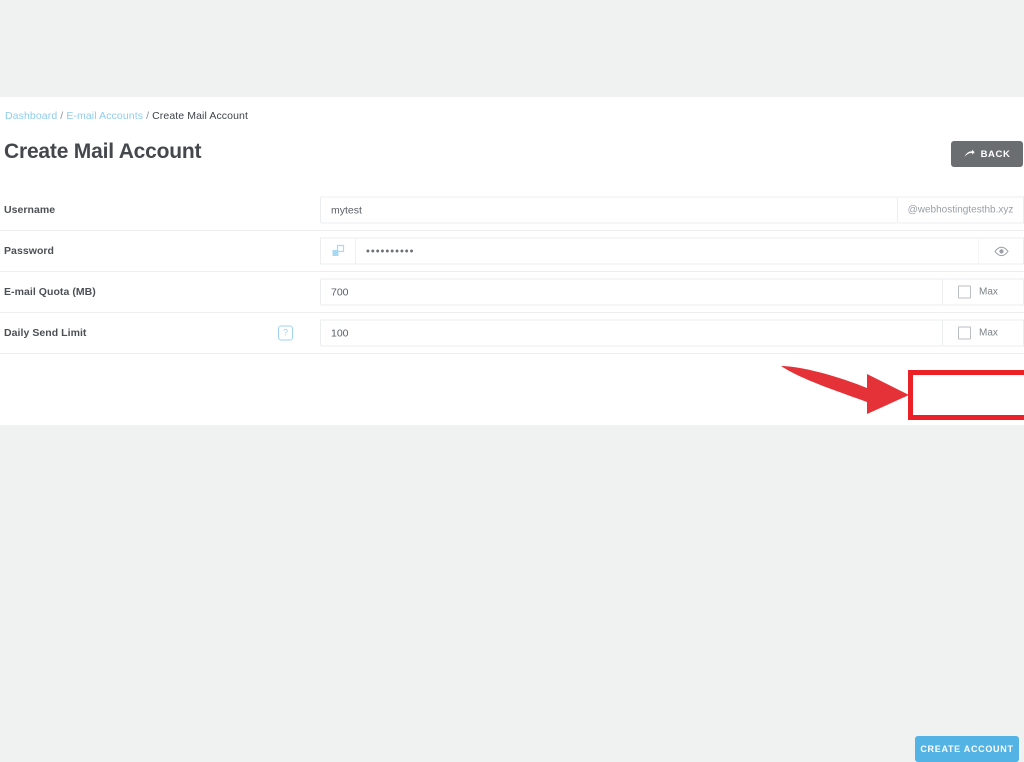 This screenshot has height=762, width=1024. Describe the element at coordinates (631, 292) in the screenshot. I see `email-quota-input` at that location.